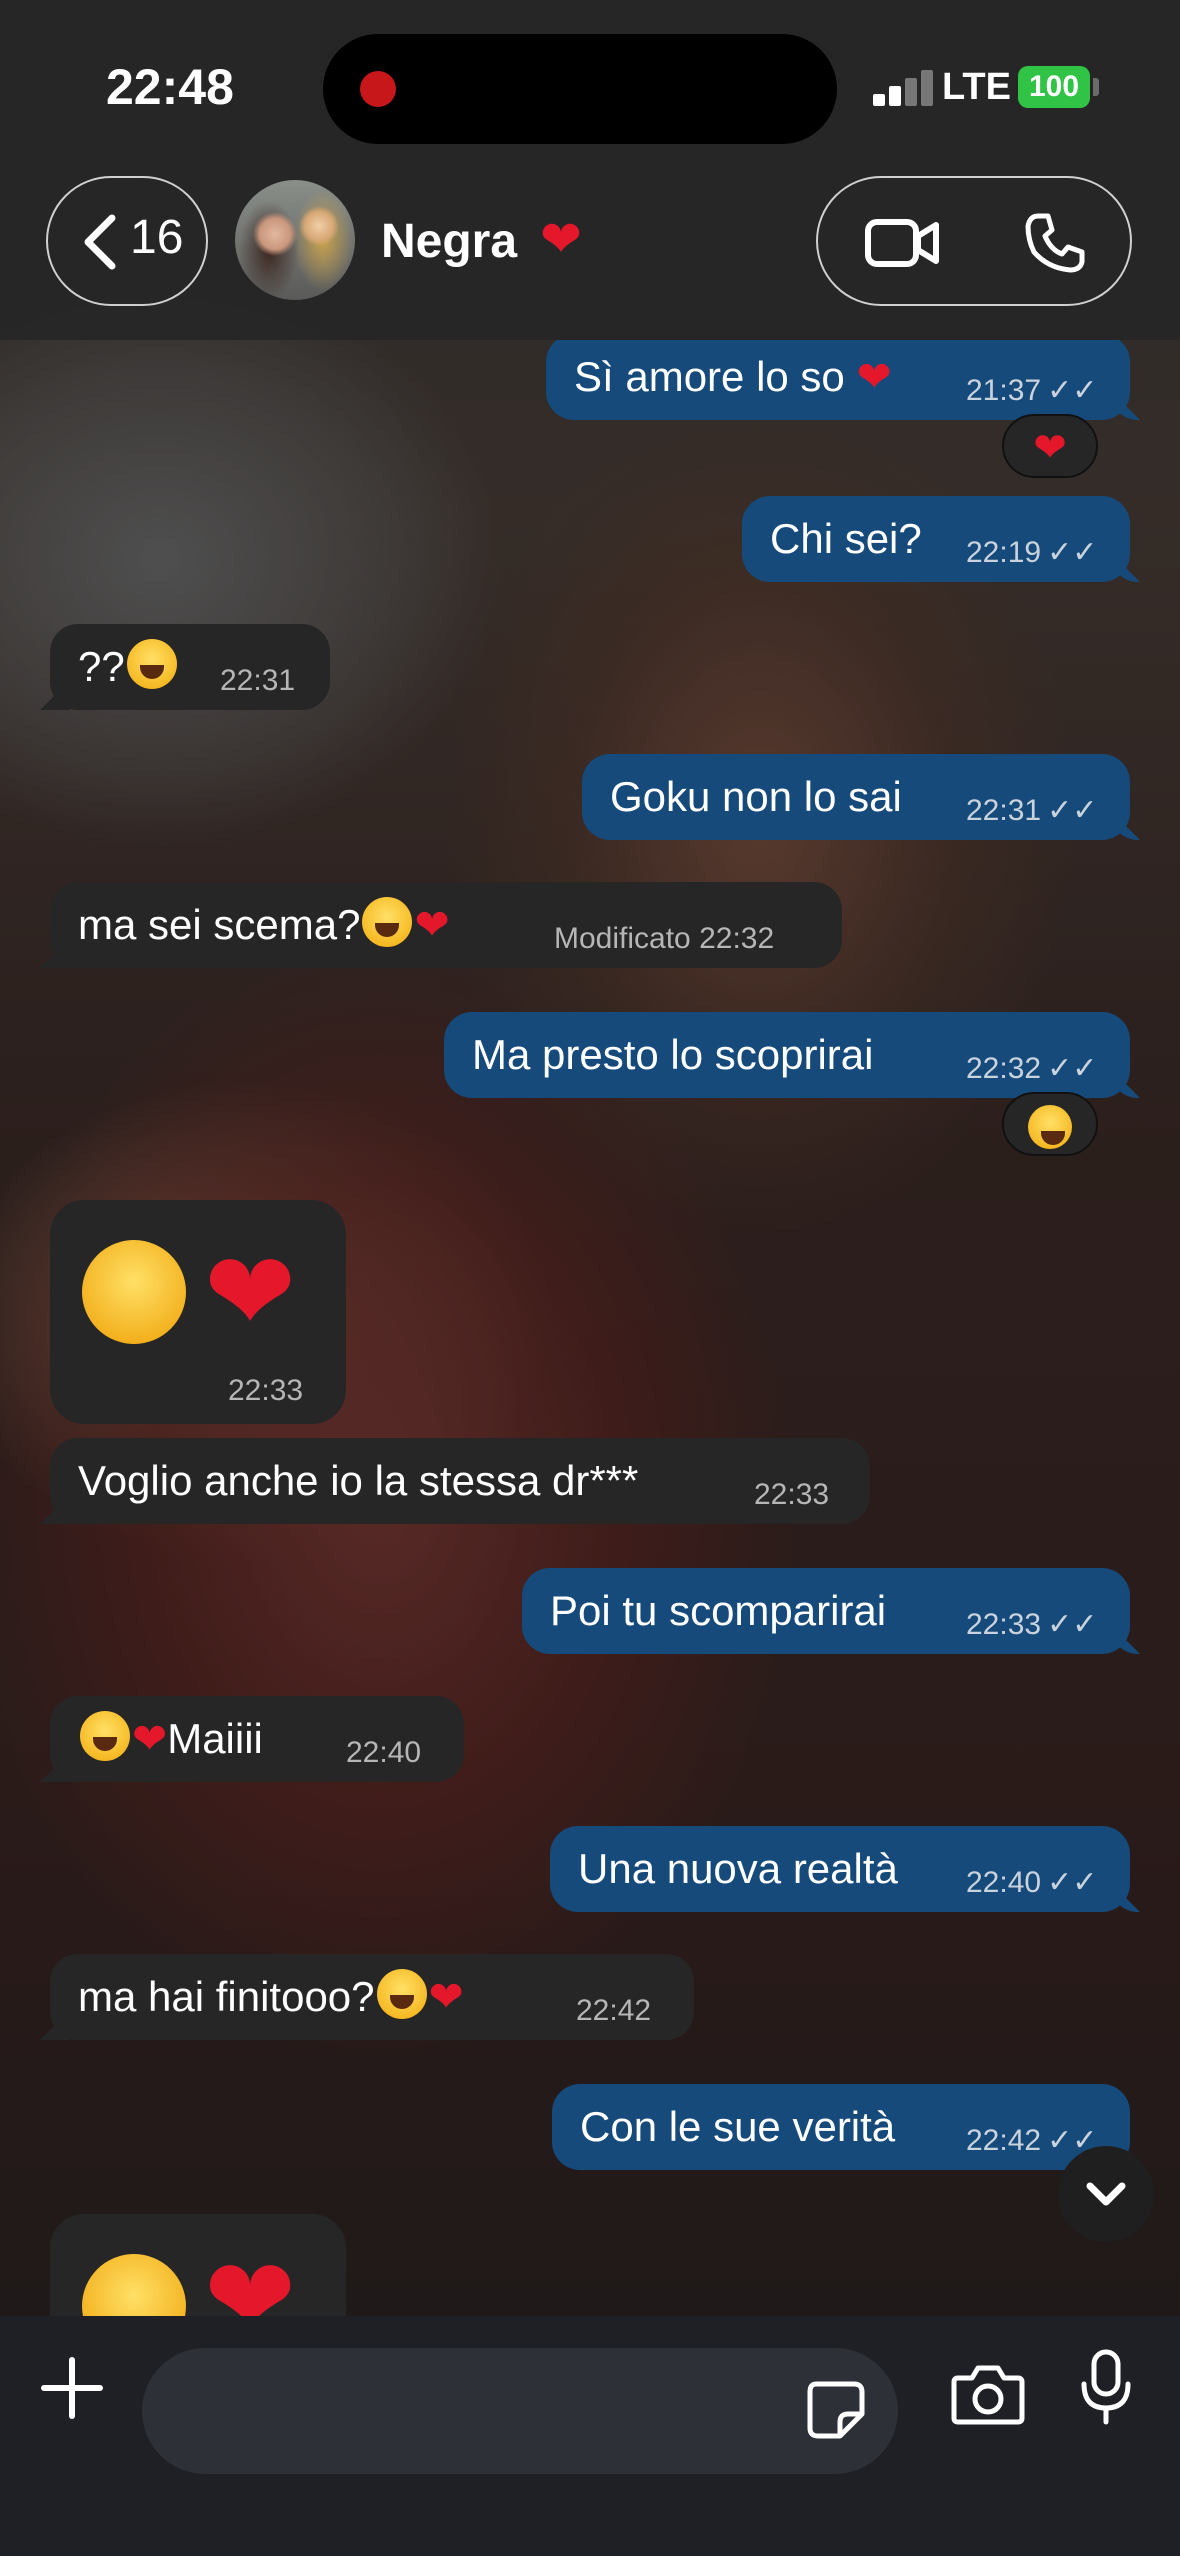  Describe the element at coordinates (903, 87) in the screenshot. I see `signal-icon` at that location.